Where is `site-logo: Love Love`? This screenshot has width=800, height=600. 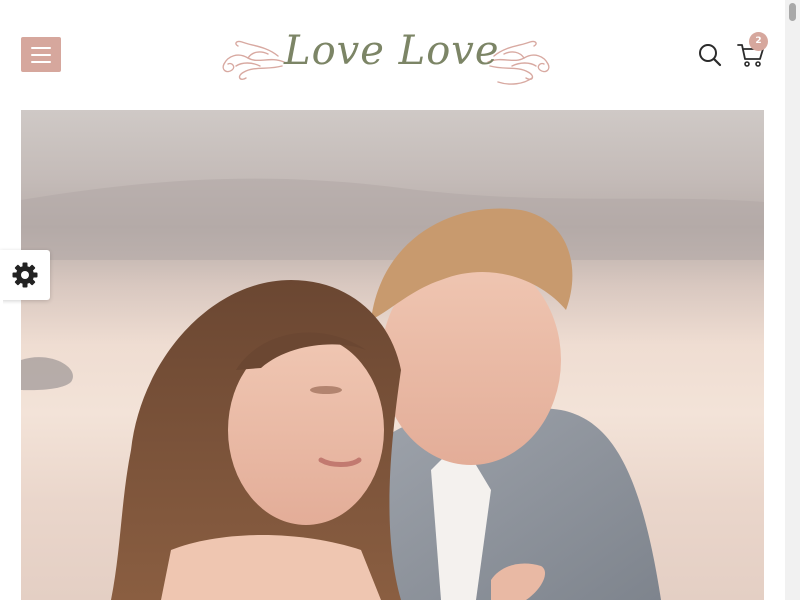 site-logo: Love Love is located at coordinates (388, 57).